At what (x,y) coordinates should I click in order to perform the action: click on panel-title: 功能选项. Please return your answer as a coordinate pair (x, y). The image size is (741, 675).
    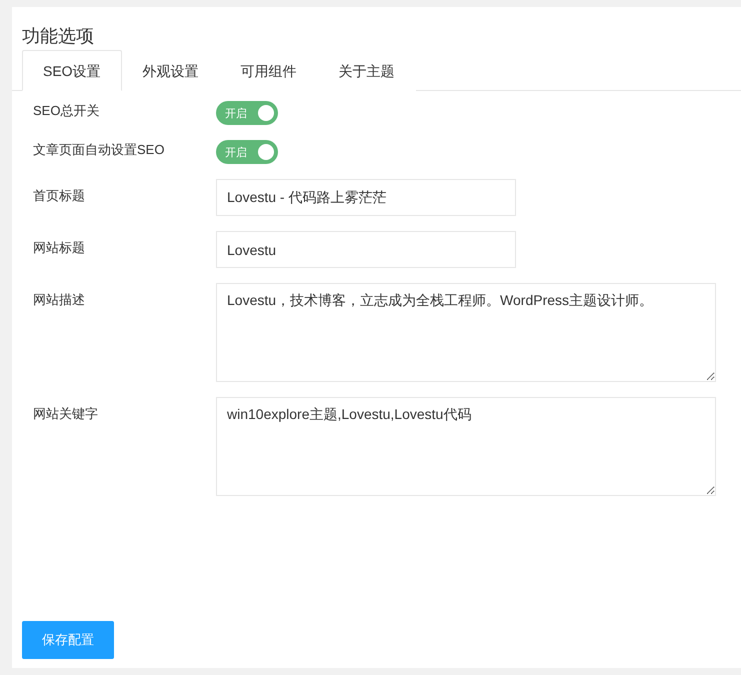
    Looking at the image, I should click on (58, 36).